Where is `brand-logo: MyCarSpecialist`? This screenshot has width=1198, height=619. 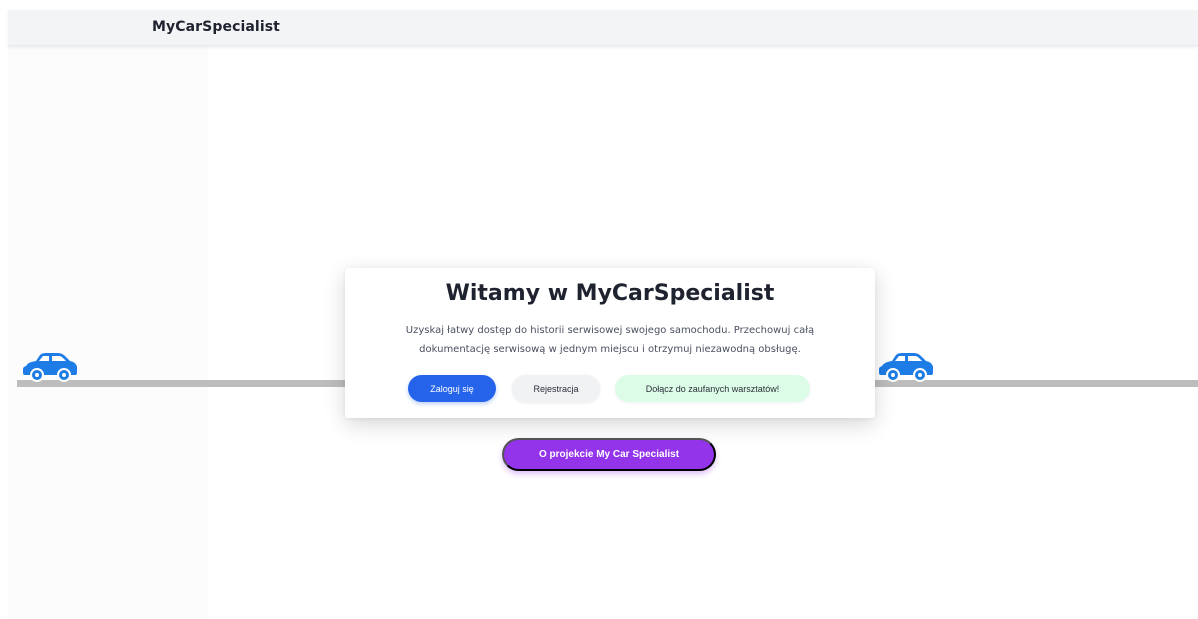 brand-logo: MyCarSpecialist is located at coordinates (216, 27).